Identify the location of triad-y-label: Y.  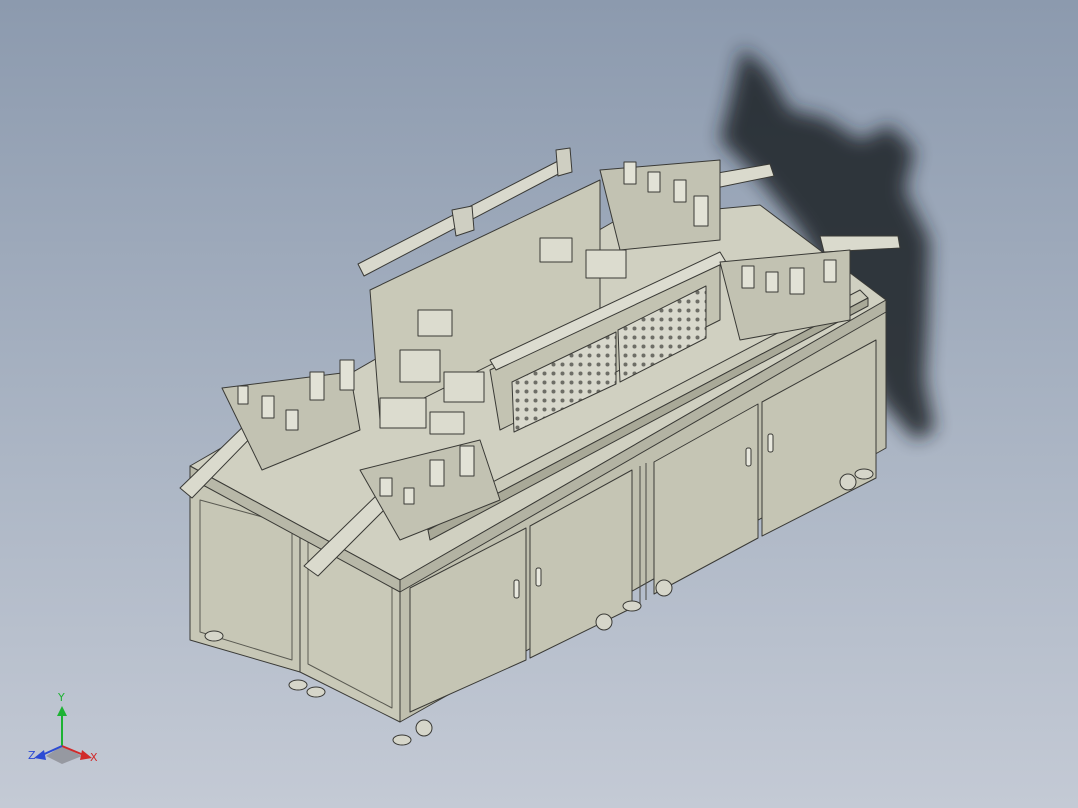
(61, 697).